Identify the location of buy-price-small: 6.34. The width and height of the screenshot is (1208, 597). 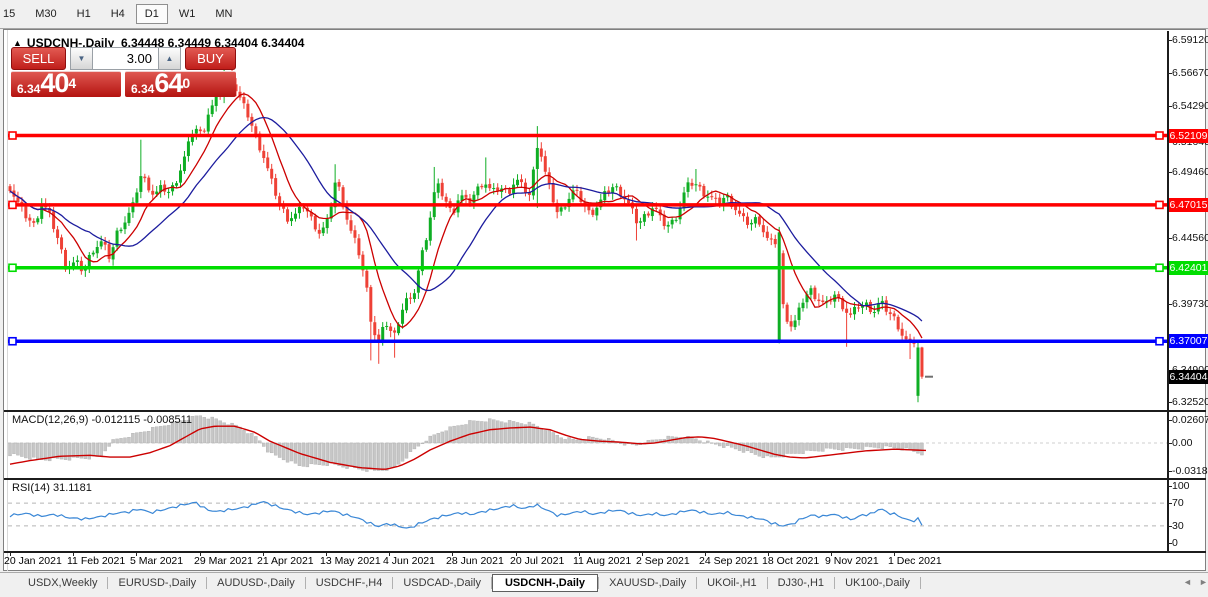
(143, 89).